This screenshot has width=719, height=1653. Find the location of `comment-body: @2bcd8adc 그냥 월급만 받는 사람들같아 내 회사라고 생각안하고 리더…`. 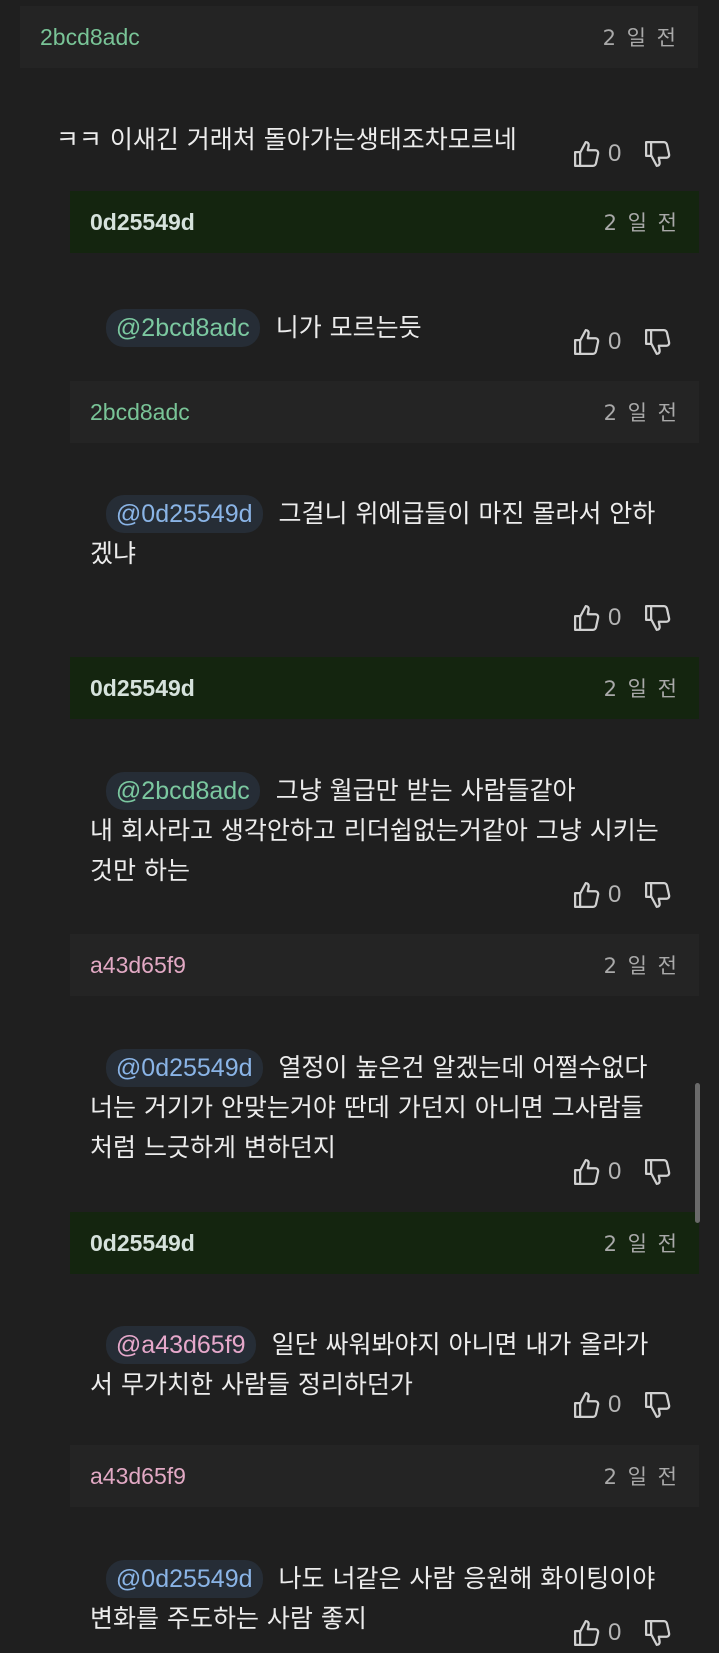

comment-body: @2bcd8adc 그냥 월급만 받는 사람들같아 내 회사라고 생각안하고 리더… is located at coordinates (395, 811).